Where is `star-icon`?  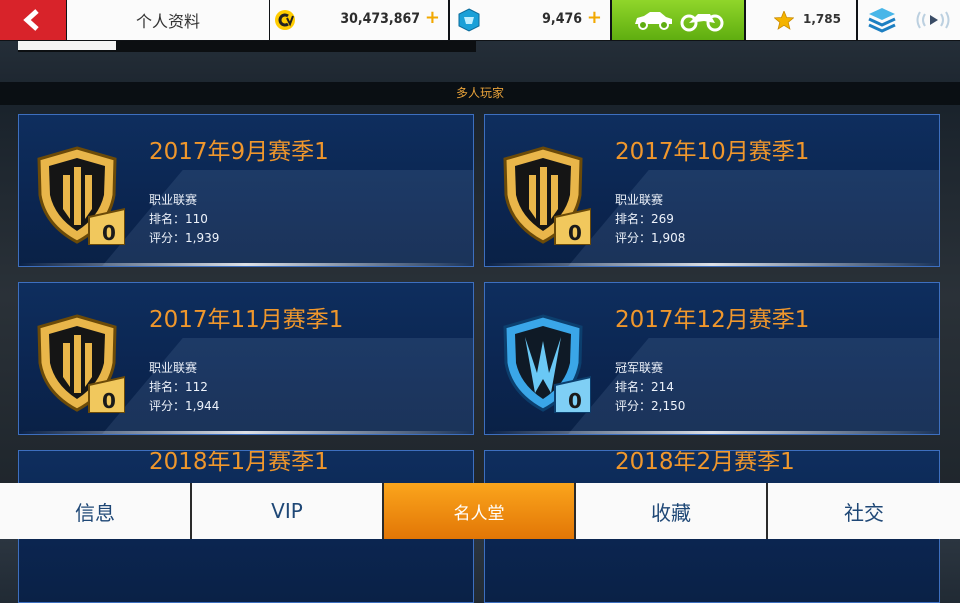 star-icon is located at coordinates (784, 20).